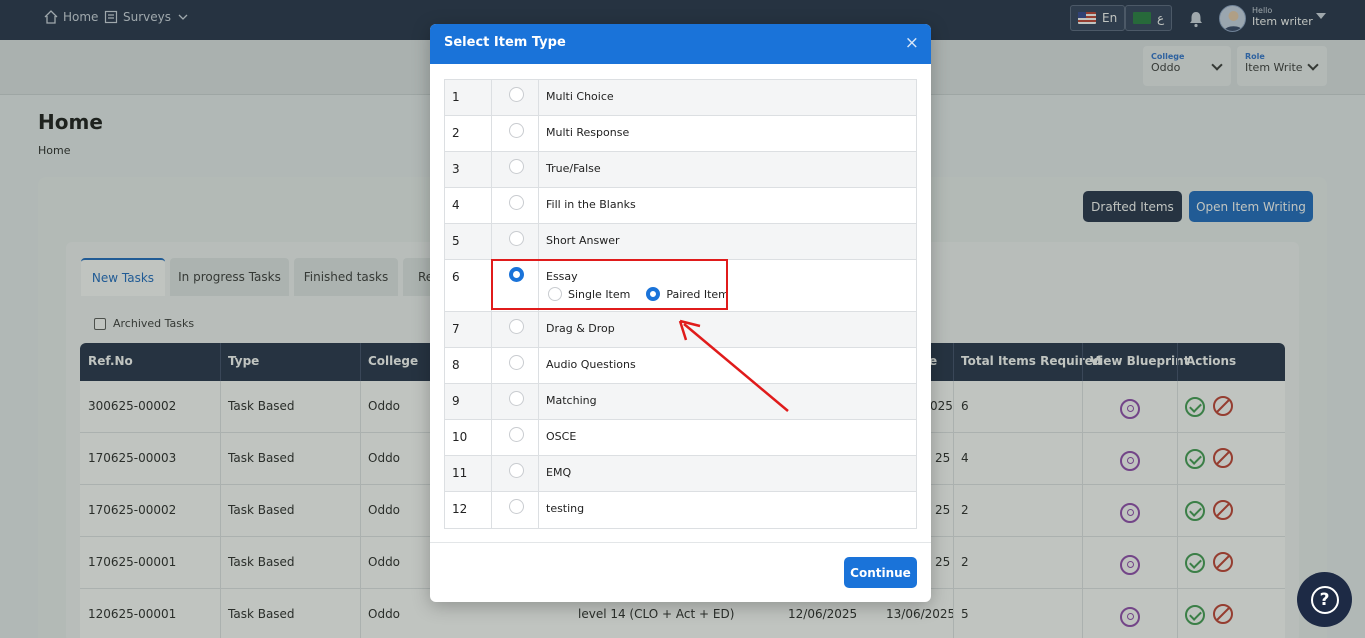  What do you see at coordinates (456, 97) in the screenshot?
I see `item-number: 1` at bounding box center [456, 97].